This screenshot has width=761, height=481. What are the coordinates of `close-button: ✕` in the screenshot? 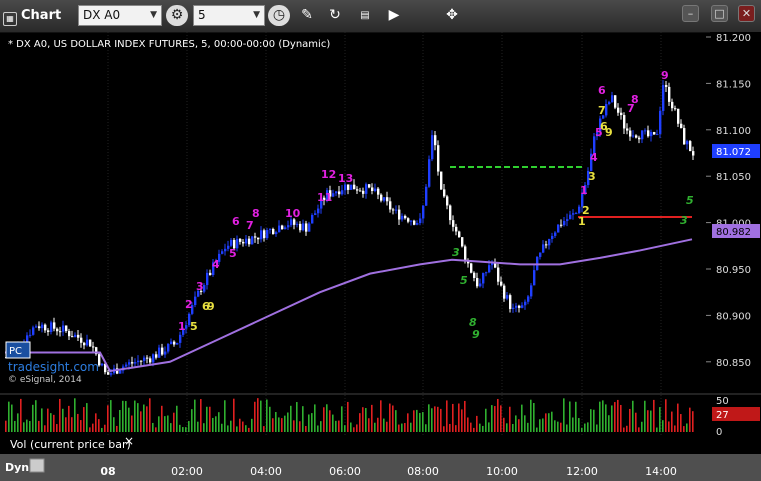 It's located at (746, 13).